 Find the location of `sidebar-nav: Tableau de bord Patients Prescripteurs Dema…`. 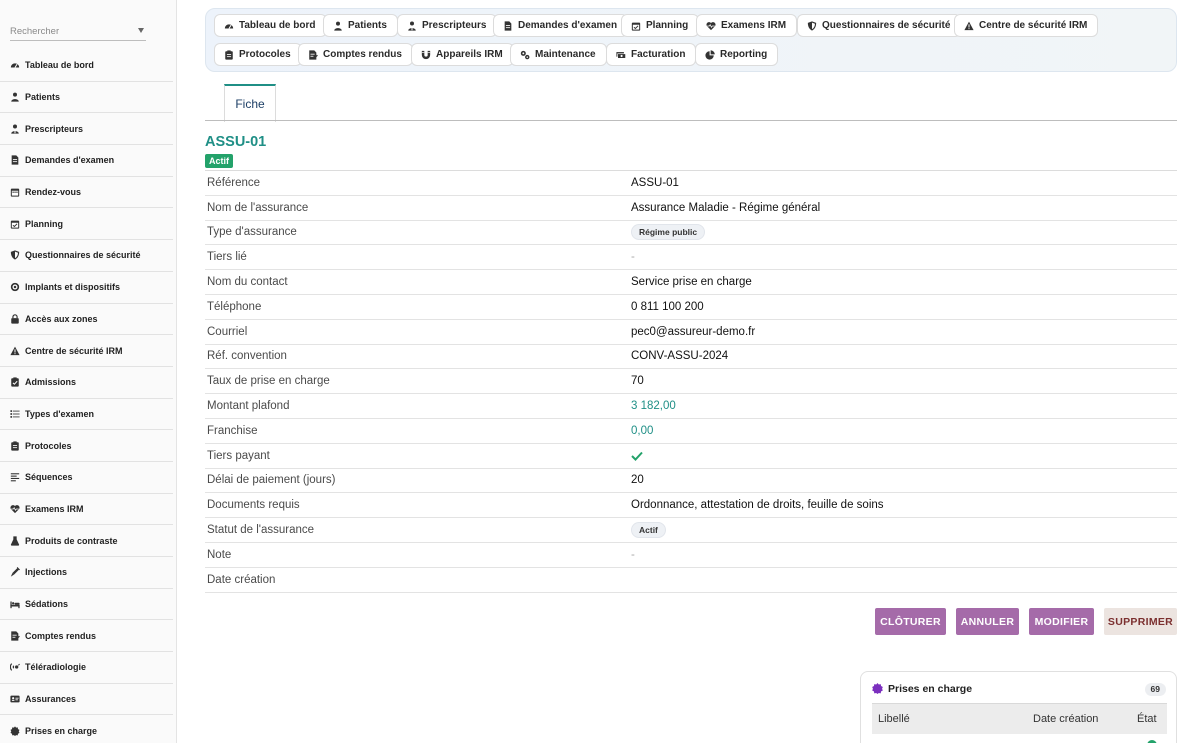

sidebar-nav: Tableau de bord Patients Prescripteurs Dema… is located at coordinates (86, 396).